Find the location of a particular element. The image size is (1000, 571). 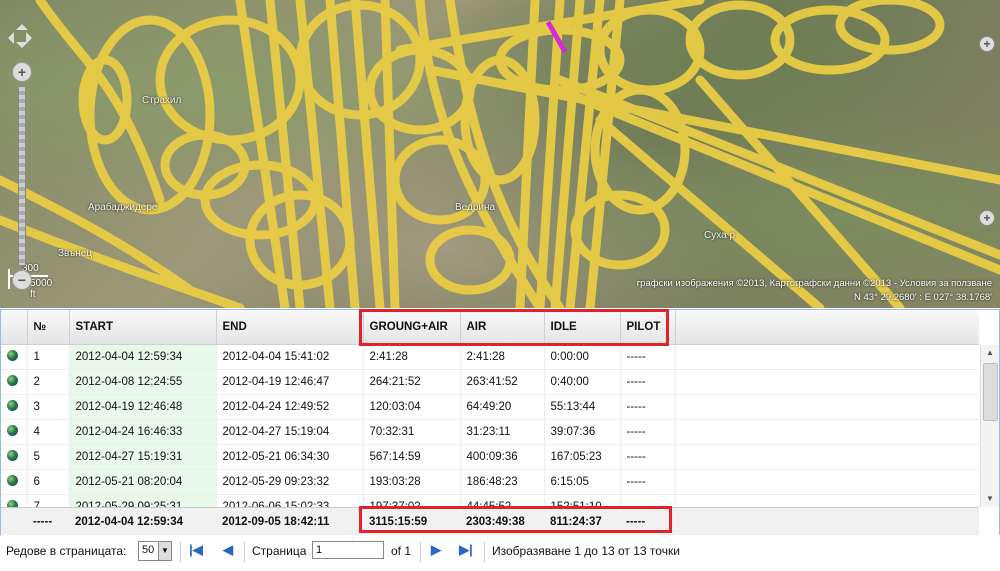

table-cell: 0:00:00 is located at coordinates (582, 357).